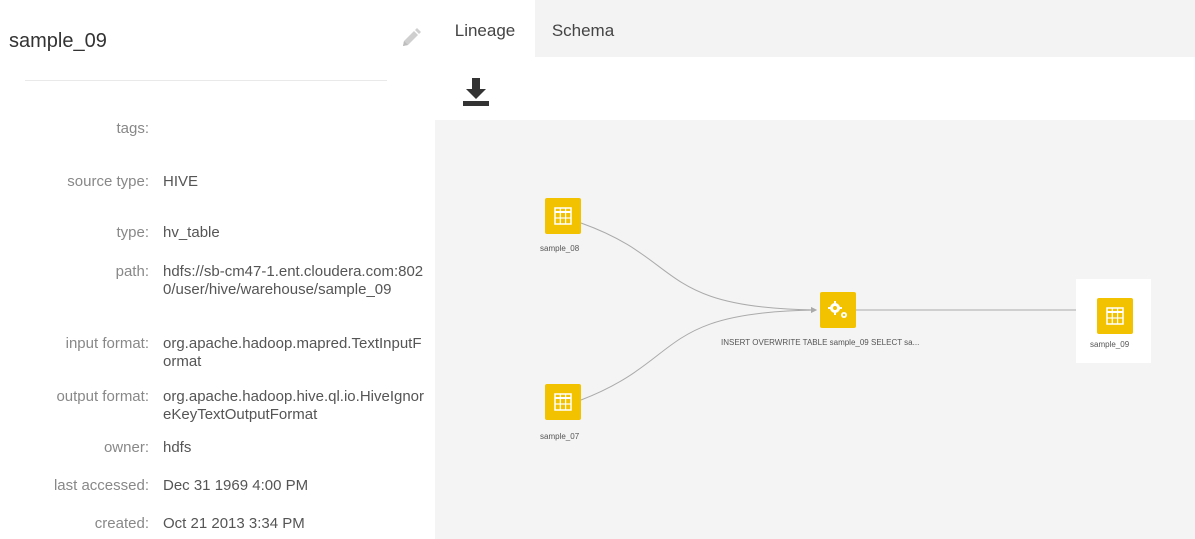 This screenshot has width=1195, height=539. I want to click on gears-icon, so click(837, 309).